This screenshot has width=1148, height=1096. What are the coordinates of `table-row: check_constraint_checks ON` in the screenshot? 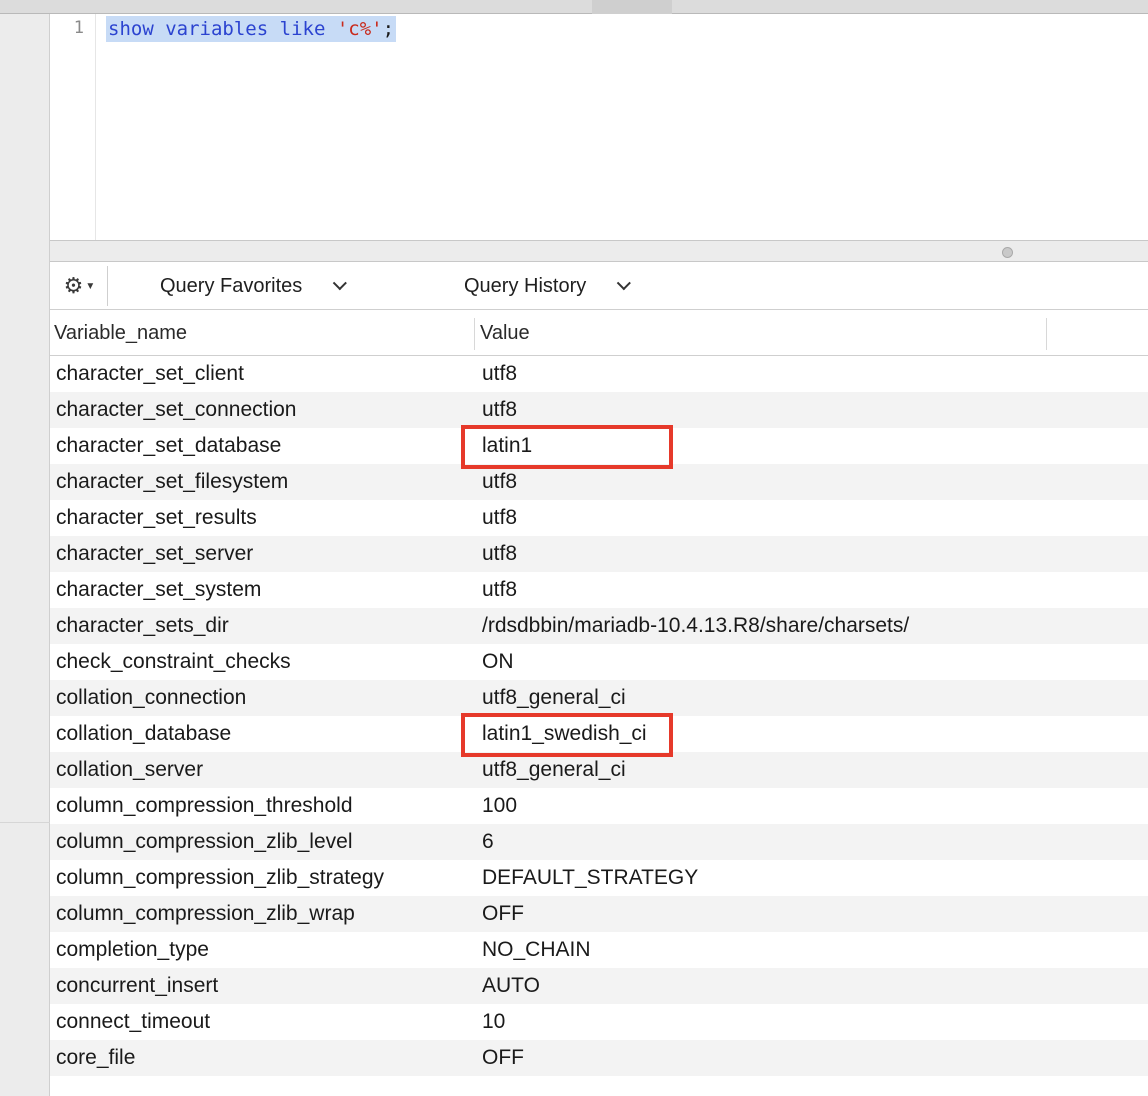 It's located at (599, 662).